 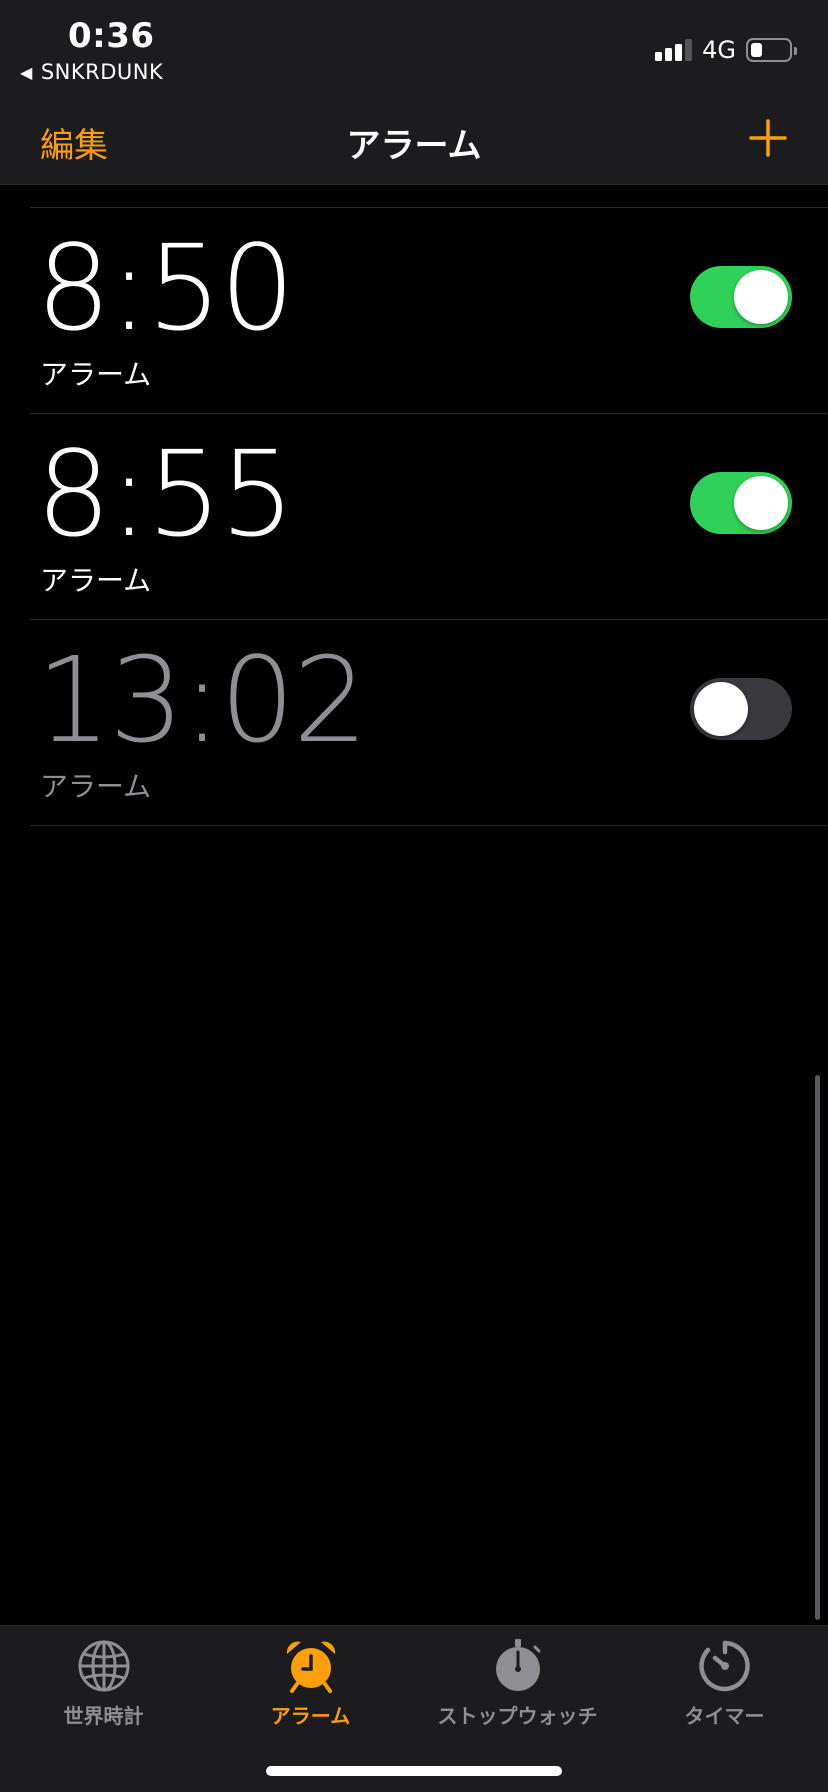 What do you see at coordinates (111, 36) in the screenshot?
I see `status-time: 0:36` at bounding box center [111, 36].